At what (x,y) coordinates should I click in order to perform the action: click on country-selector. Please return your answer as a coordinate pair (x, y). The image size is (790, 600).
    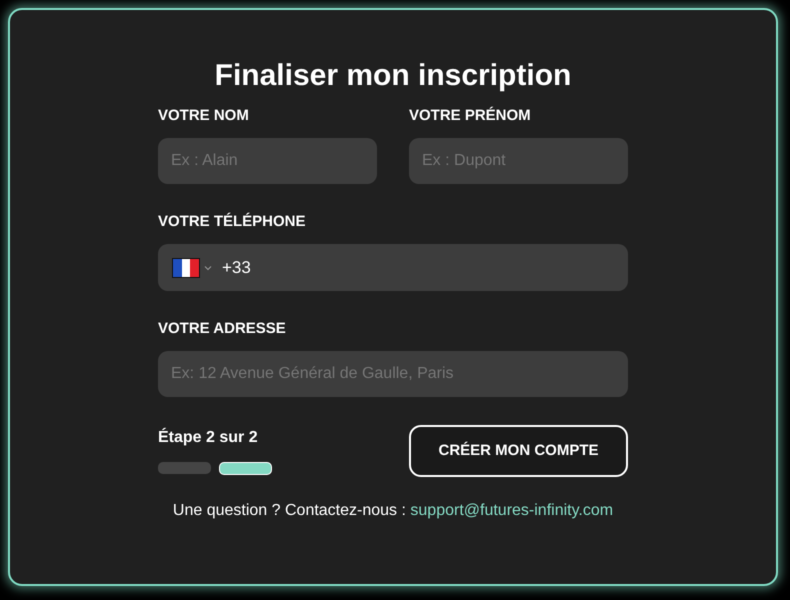
    Looking at the image, I should click on (192, 268).